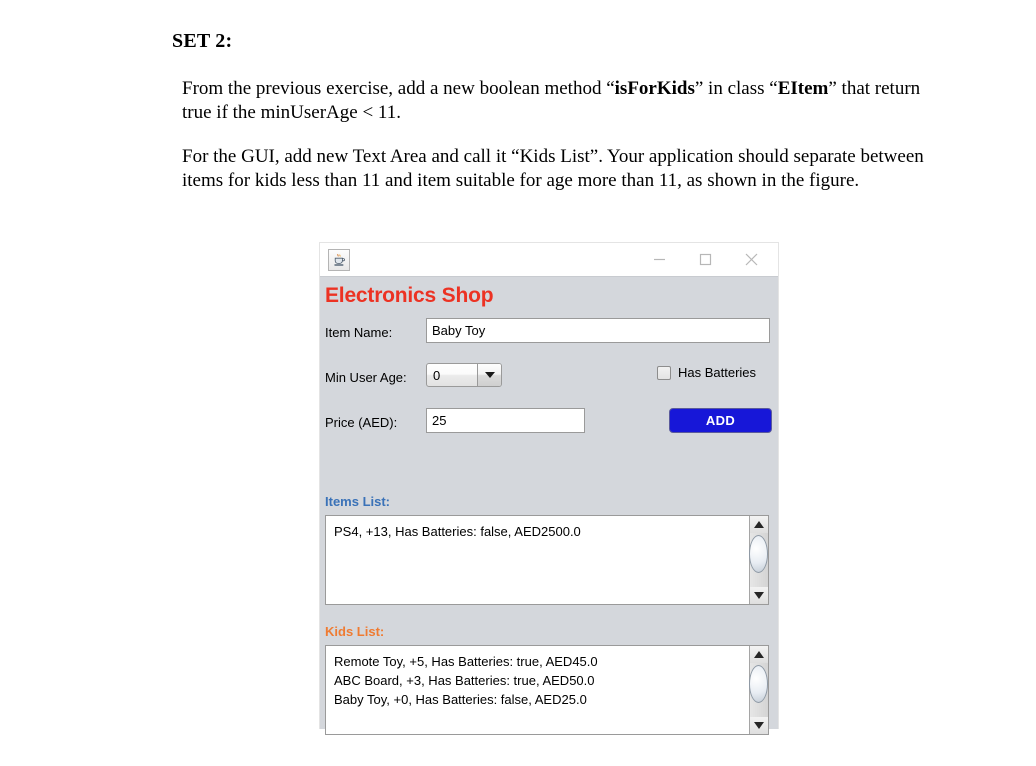 The height and width of the screenshot is (766, 1036). I want to click on items-list-label: Items List:, so click(358, 501).